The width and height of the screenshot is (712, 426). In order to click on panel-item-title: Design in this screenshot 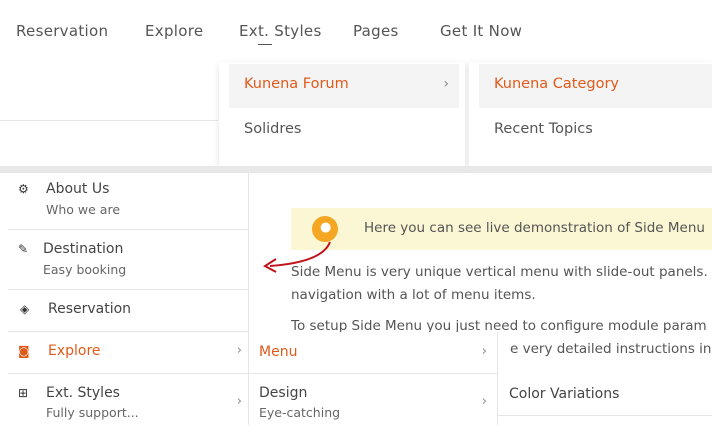, I will do `click(283, 393)`.